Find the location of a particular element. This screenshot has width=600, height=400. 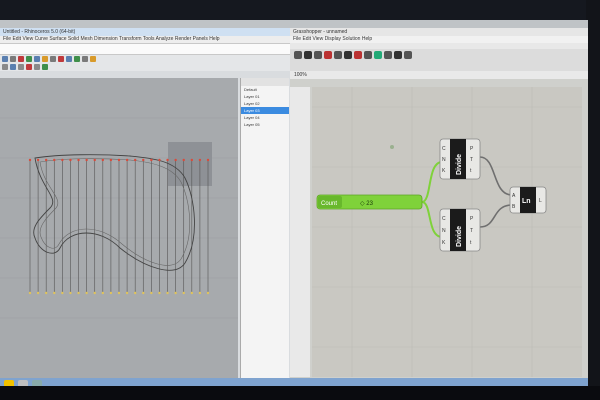

line-component: Ln A B L is located at coordinates (528, 200).